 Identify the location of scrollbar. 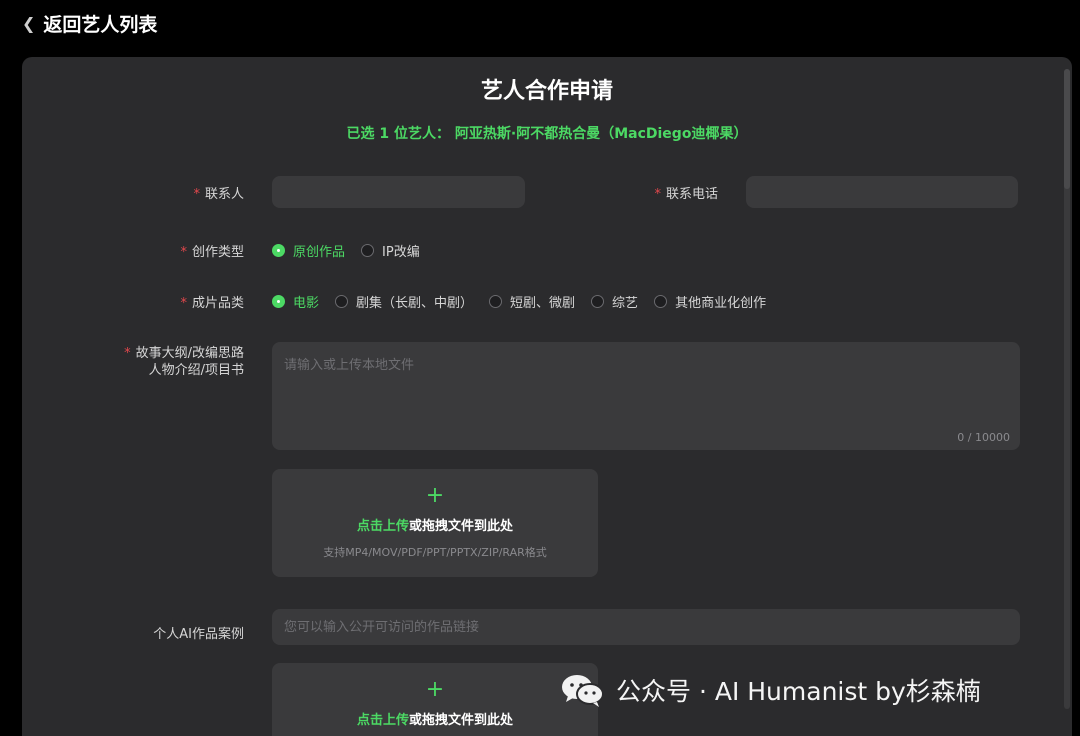
(1067, 389).